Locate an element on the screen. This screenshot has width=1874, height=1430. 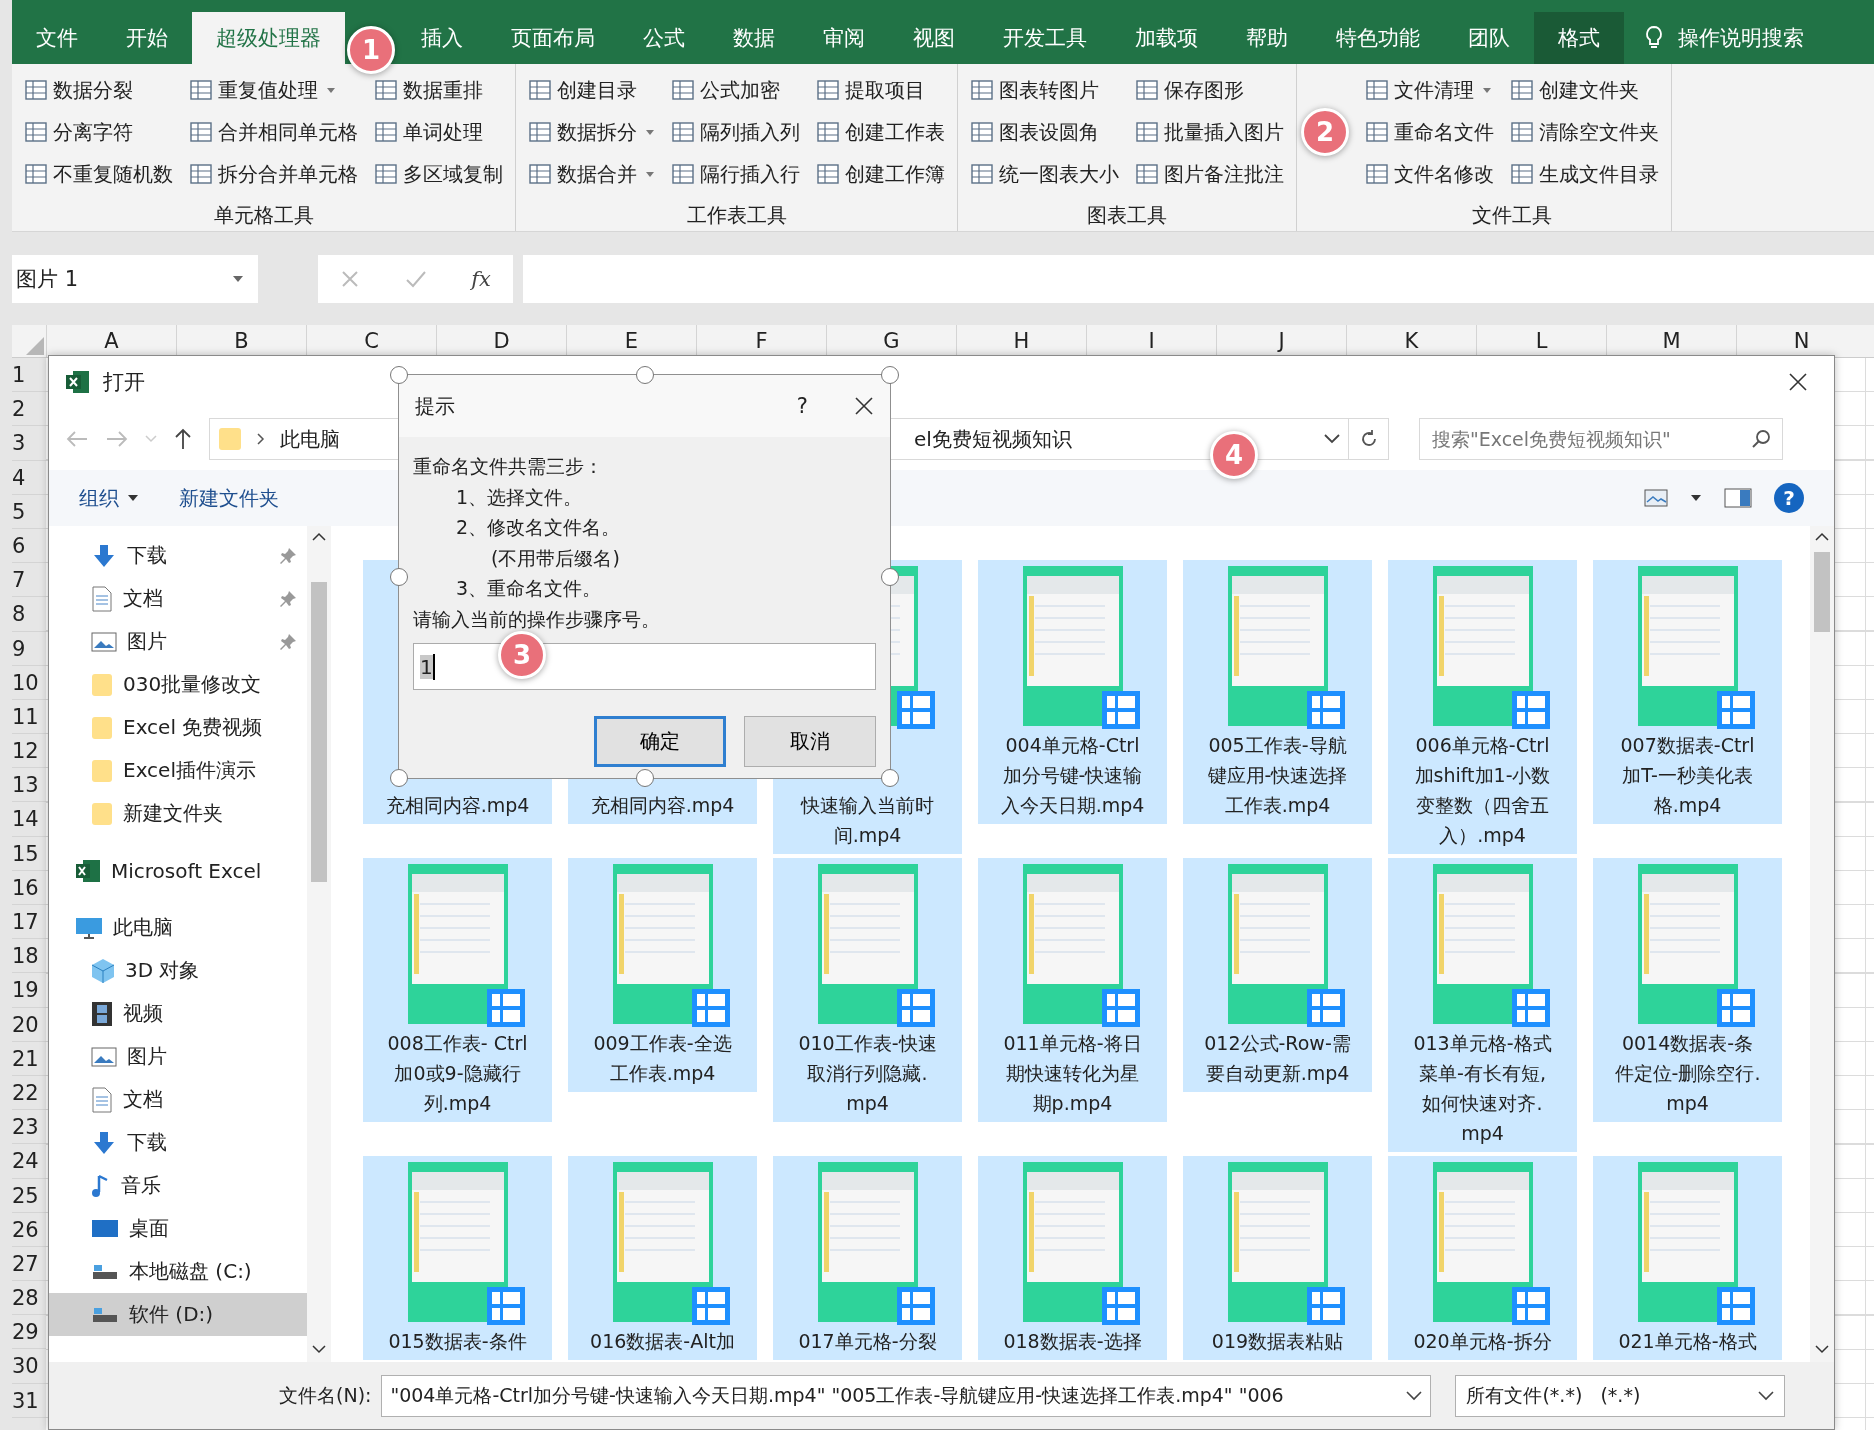
file-name: 017单元格-分裂 is located at coordinates (867, 1341).